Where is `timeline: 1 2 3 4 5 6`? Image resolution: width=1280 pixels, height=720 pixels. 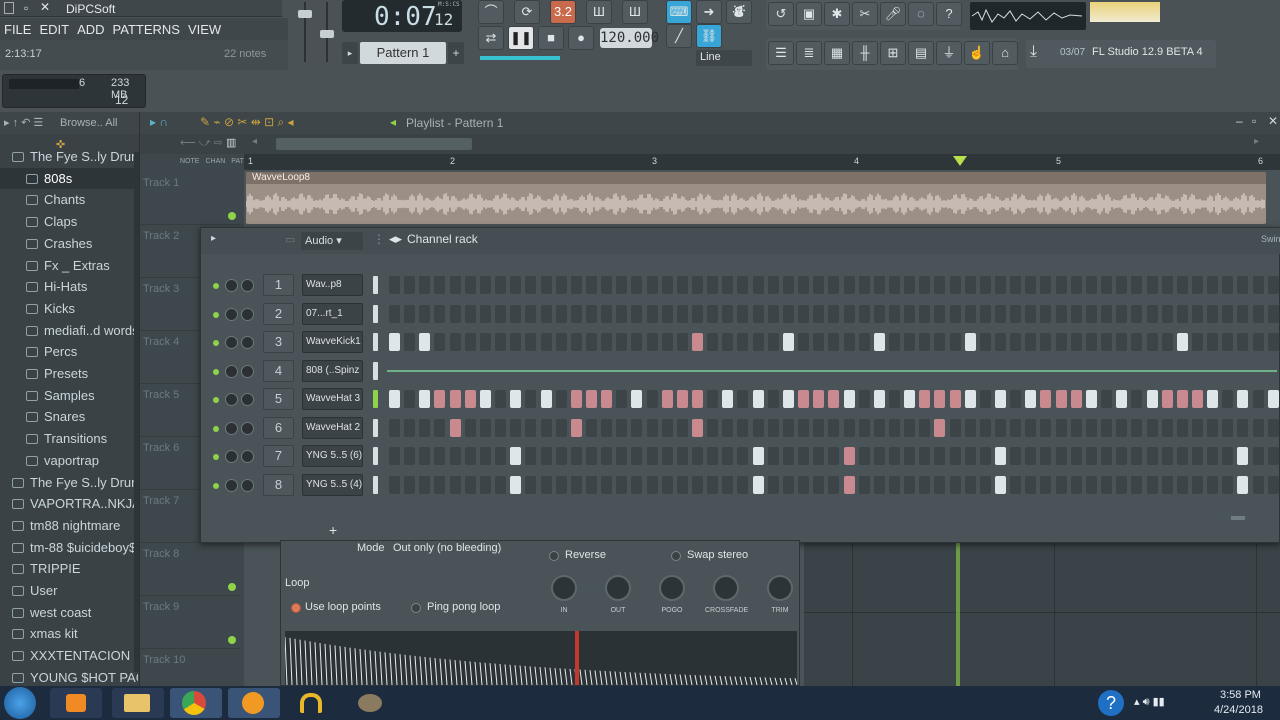 timeline: 1 2 3 4 5 6 is located at coordinates (762, 162).